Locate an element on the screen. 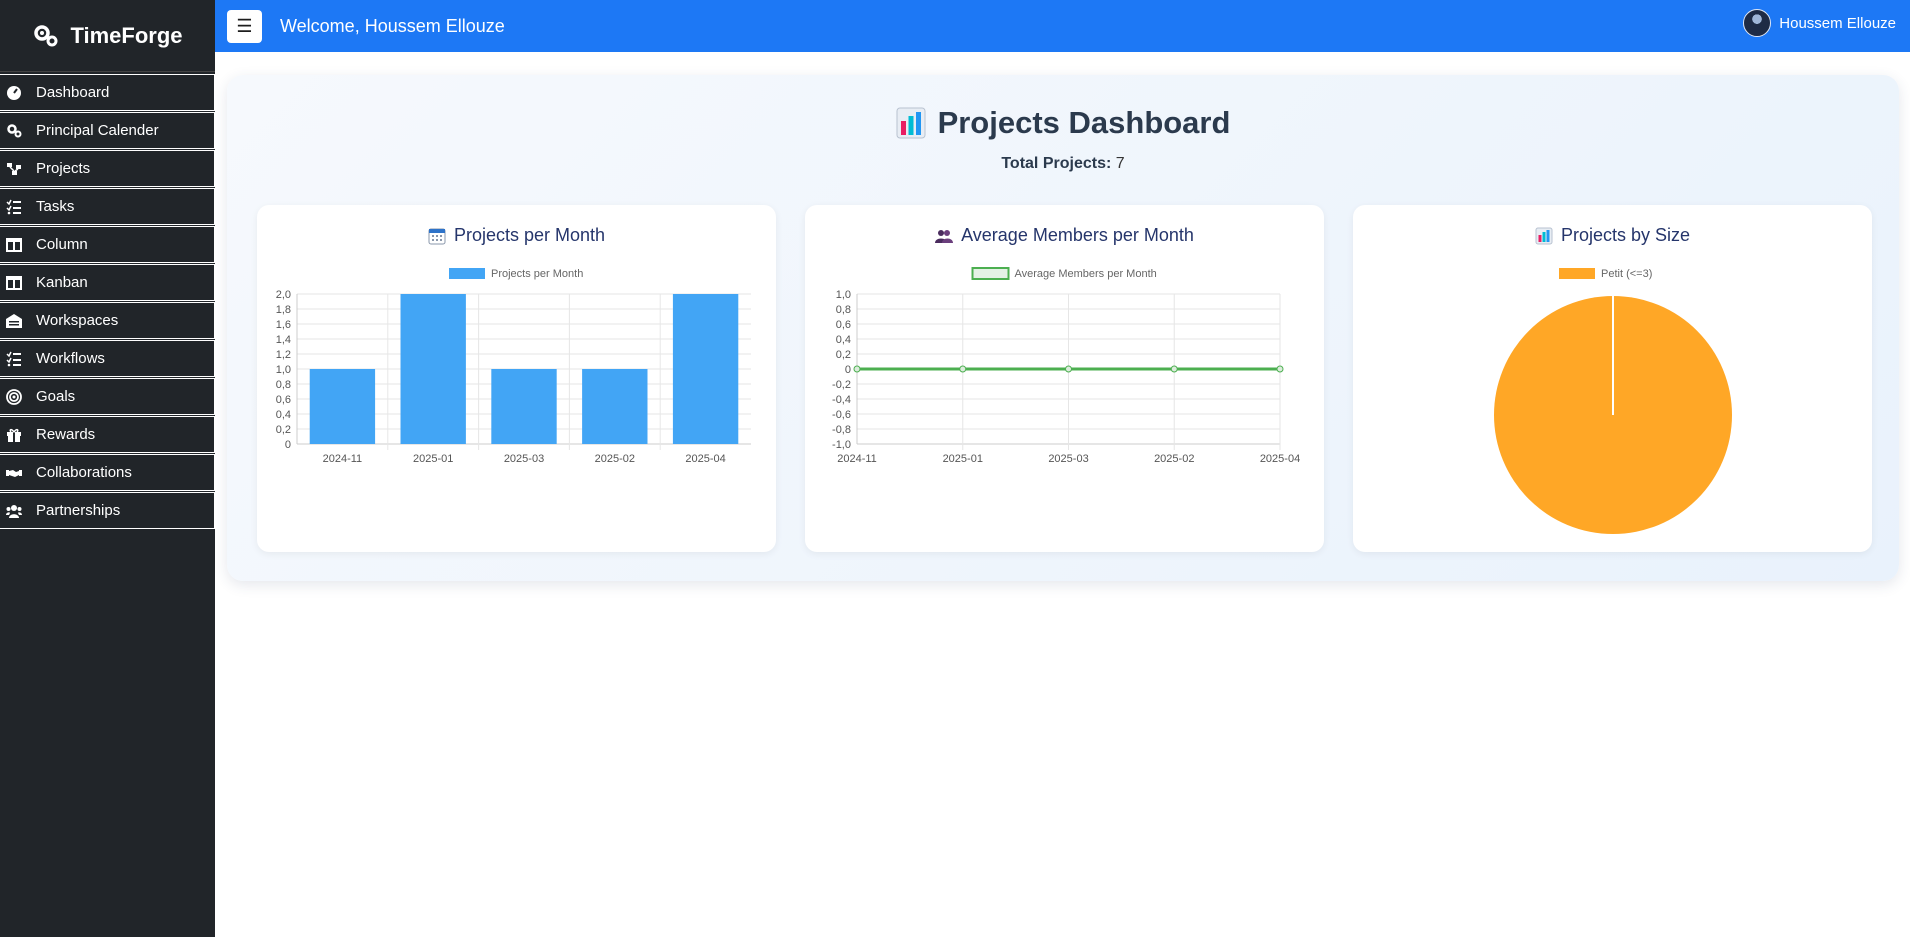  total-projects-label: Total Projects: is located at coordinates (1056, 163).